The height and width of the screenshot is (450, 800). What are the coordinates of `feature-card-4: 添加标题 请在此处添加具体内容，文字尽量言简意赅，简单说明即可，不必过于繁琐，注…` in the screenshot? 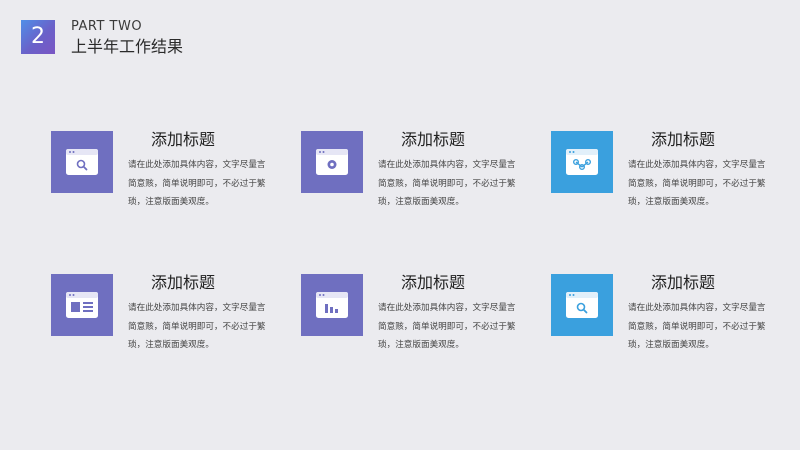 It's located at (166, 319).